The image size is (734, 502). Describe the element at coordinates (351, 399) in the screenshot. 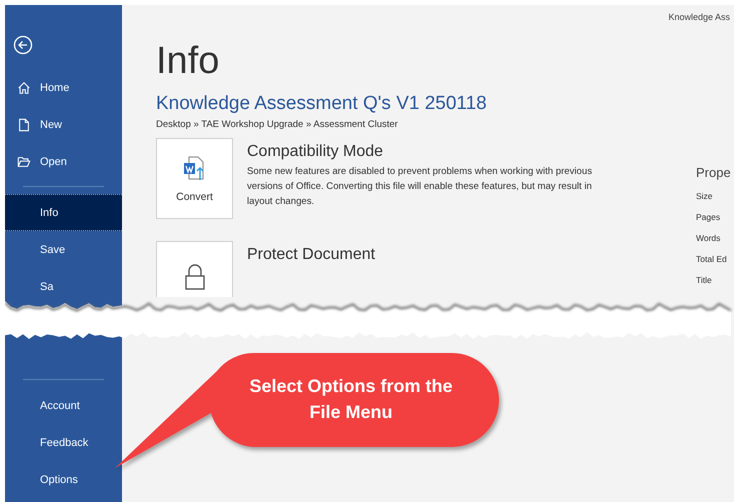

I see `callout-text: Select Options from the File Menu` at that location.